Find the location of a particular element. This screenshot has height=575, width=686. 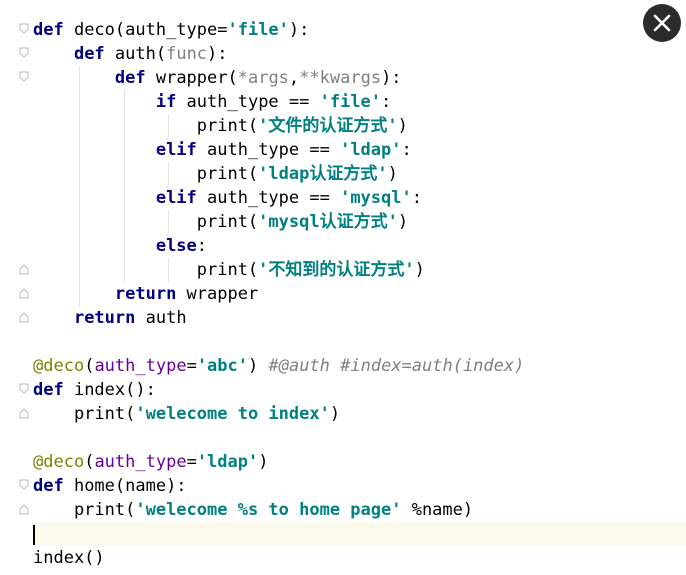

code-token: 'mysql' is located at coordinates (376, 198).